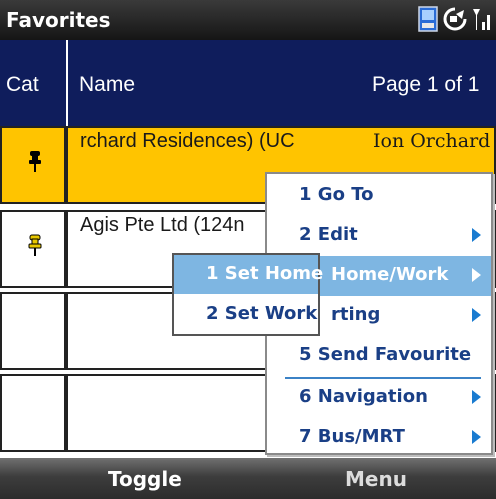 The height and width of the screenshot is (499, 496). I want to click on app-title: Favorites, so click(58, 20).